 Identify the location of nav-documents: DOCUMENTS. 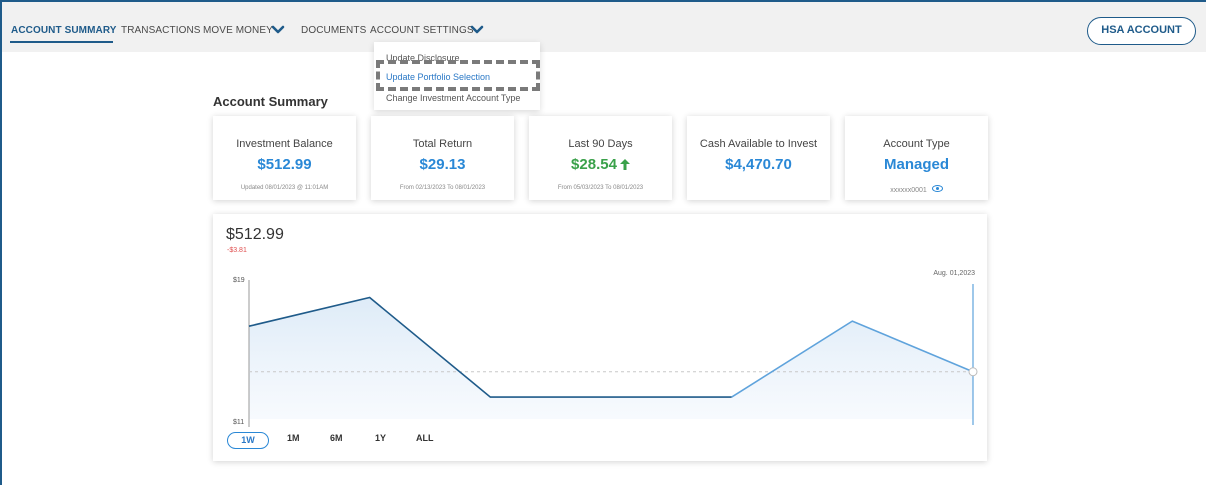
(333, 30).